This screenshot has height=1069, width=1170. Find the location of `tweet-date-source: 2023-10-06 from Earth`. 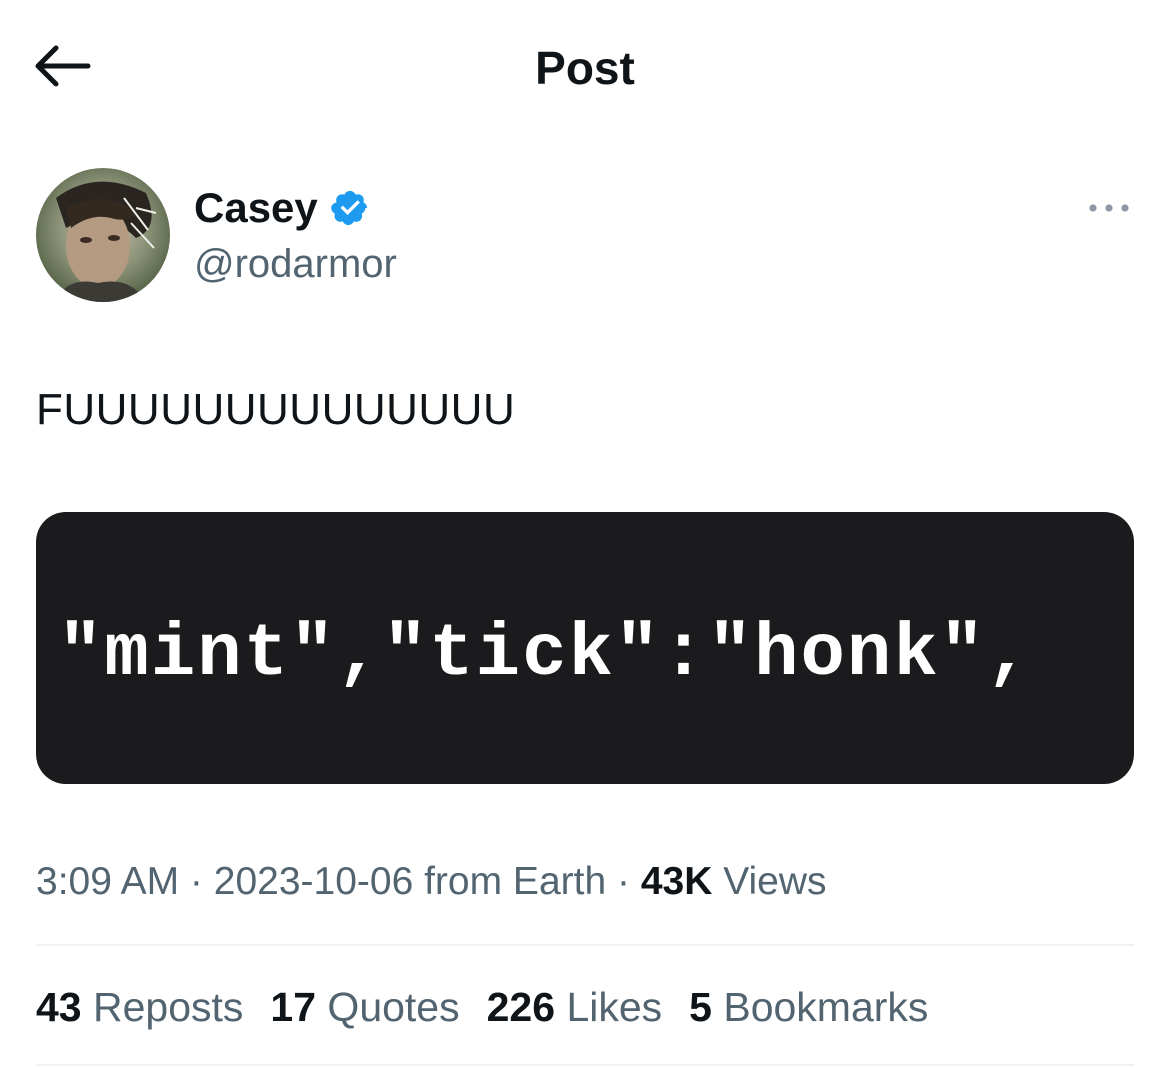

tweet-date-source: 2023-10-06 from Earth is located at coordinates (410, 881).